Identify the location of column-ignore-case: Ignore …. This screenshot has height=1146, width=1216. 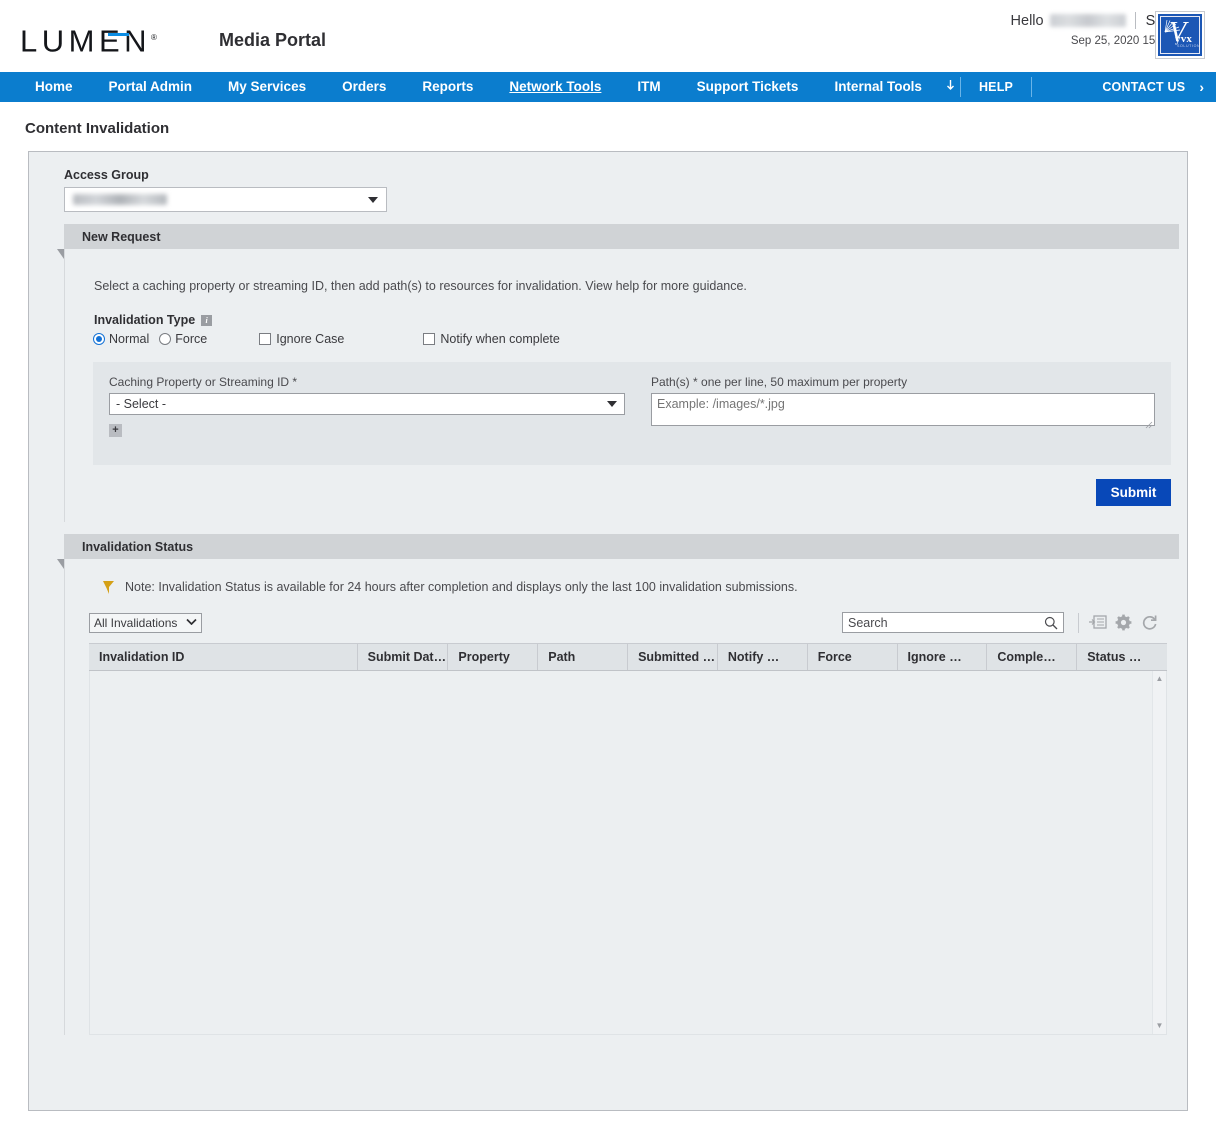
(943, 657).